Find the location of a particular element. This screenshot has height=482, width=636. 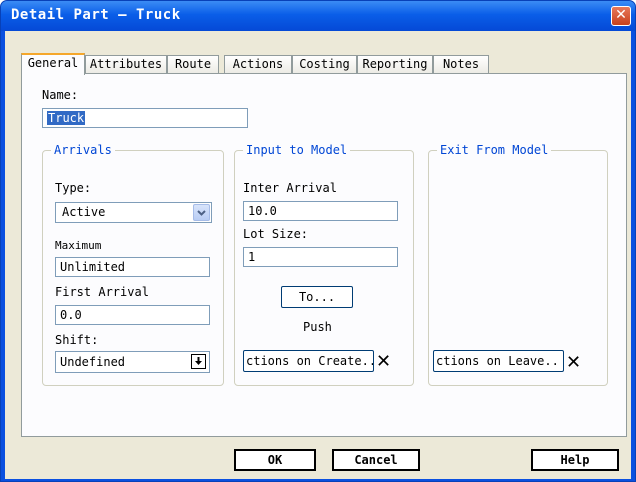

exit-from-model-group: Exit From Model ctions on Leave.. ✕ is located at coordinates (518, 264).